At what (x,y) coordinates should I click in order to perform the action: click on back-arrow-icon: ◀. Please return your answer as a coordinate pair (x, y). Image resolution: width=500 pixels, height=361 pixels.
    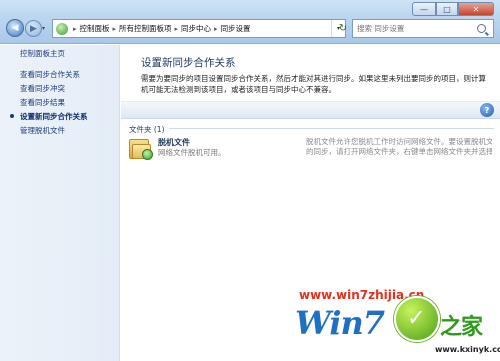
    Looking at the image, I should click on (15, 28).